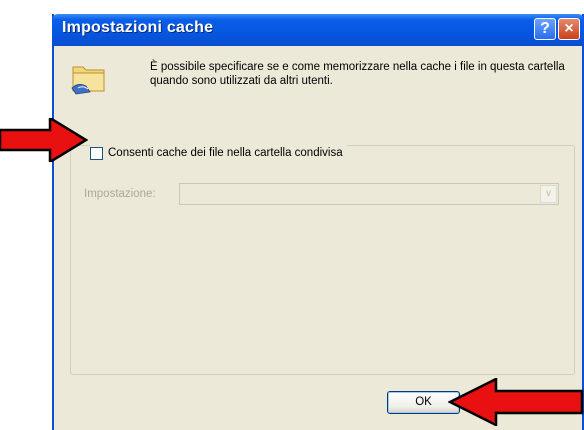 This screenshot has height=430, width=584. I want to click on setting-label: Impostazione:, so click(120, 194).